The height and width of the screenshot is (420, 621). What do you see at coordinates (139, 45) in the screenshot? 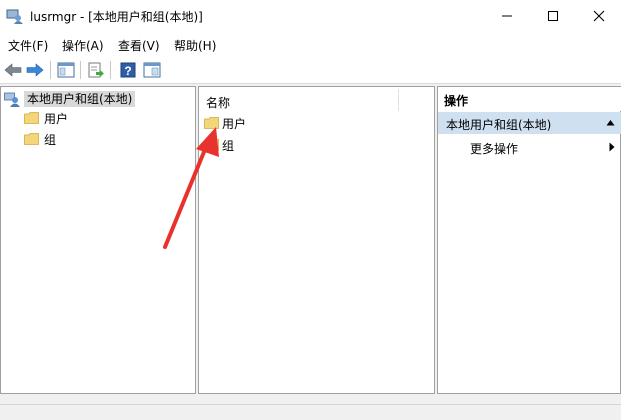
I see `menu-view: 查看(V)` at bounding box center [139, 45].